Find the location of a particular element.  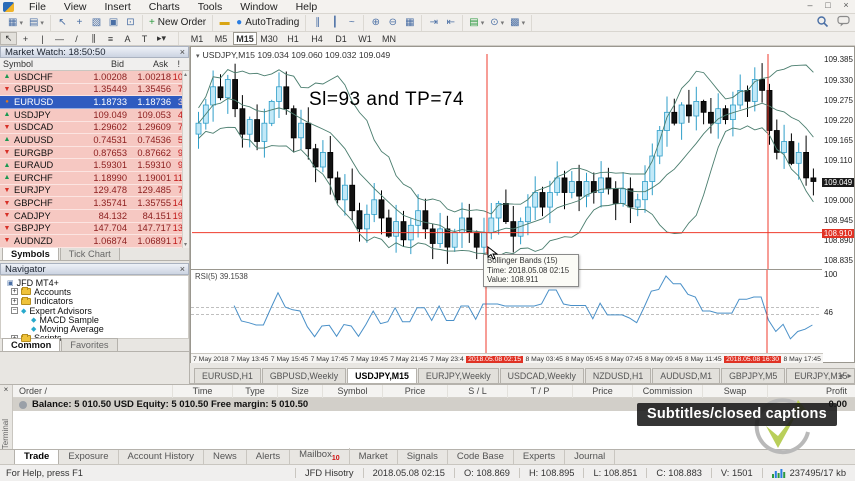

timeframe-m15: M15 is located at coordinates (245, 38).